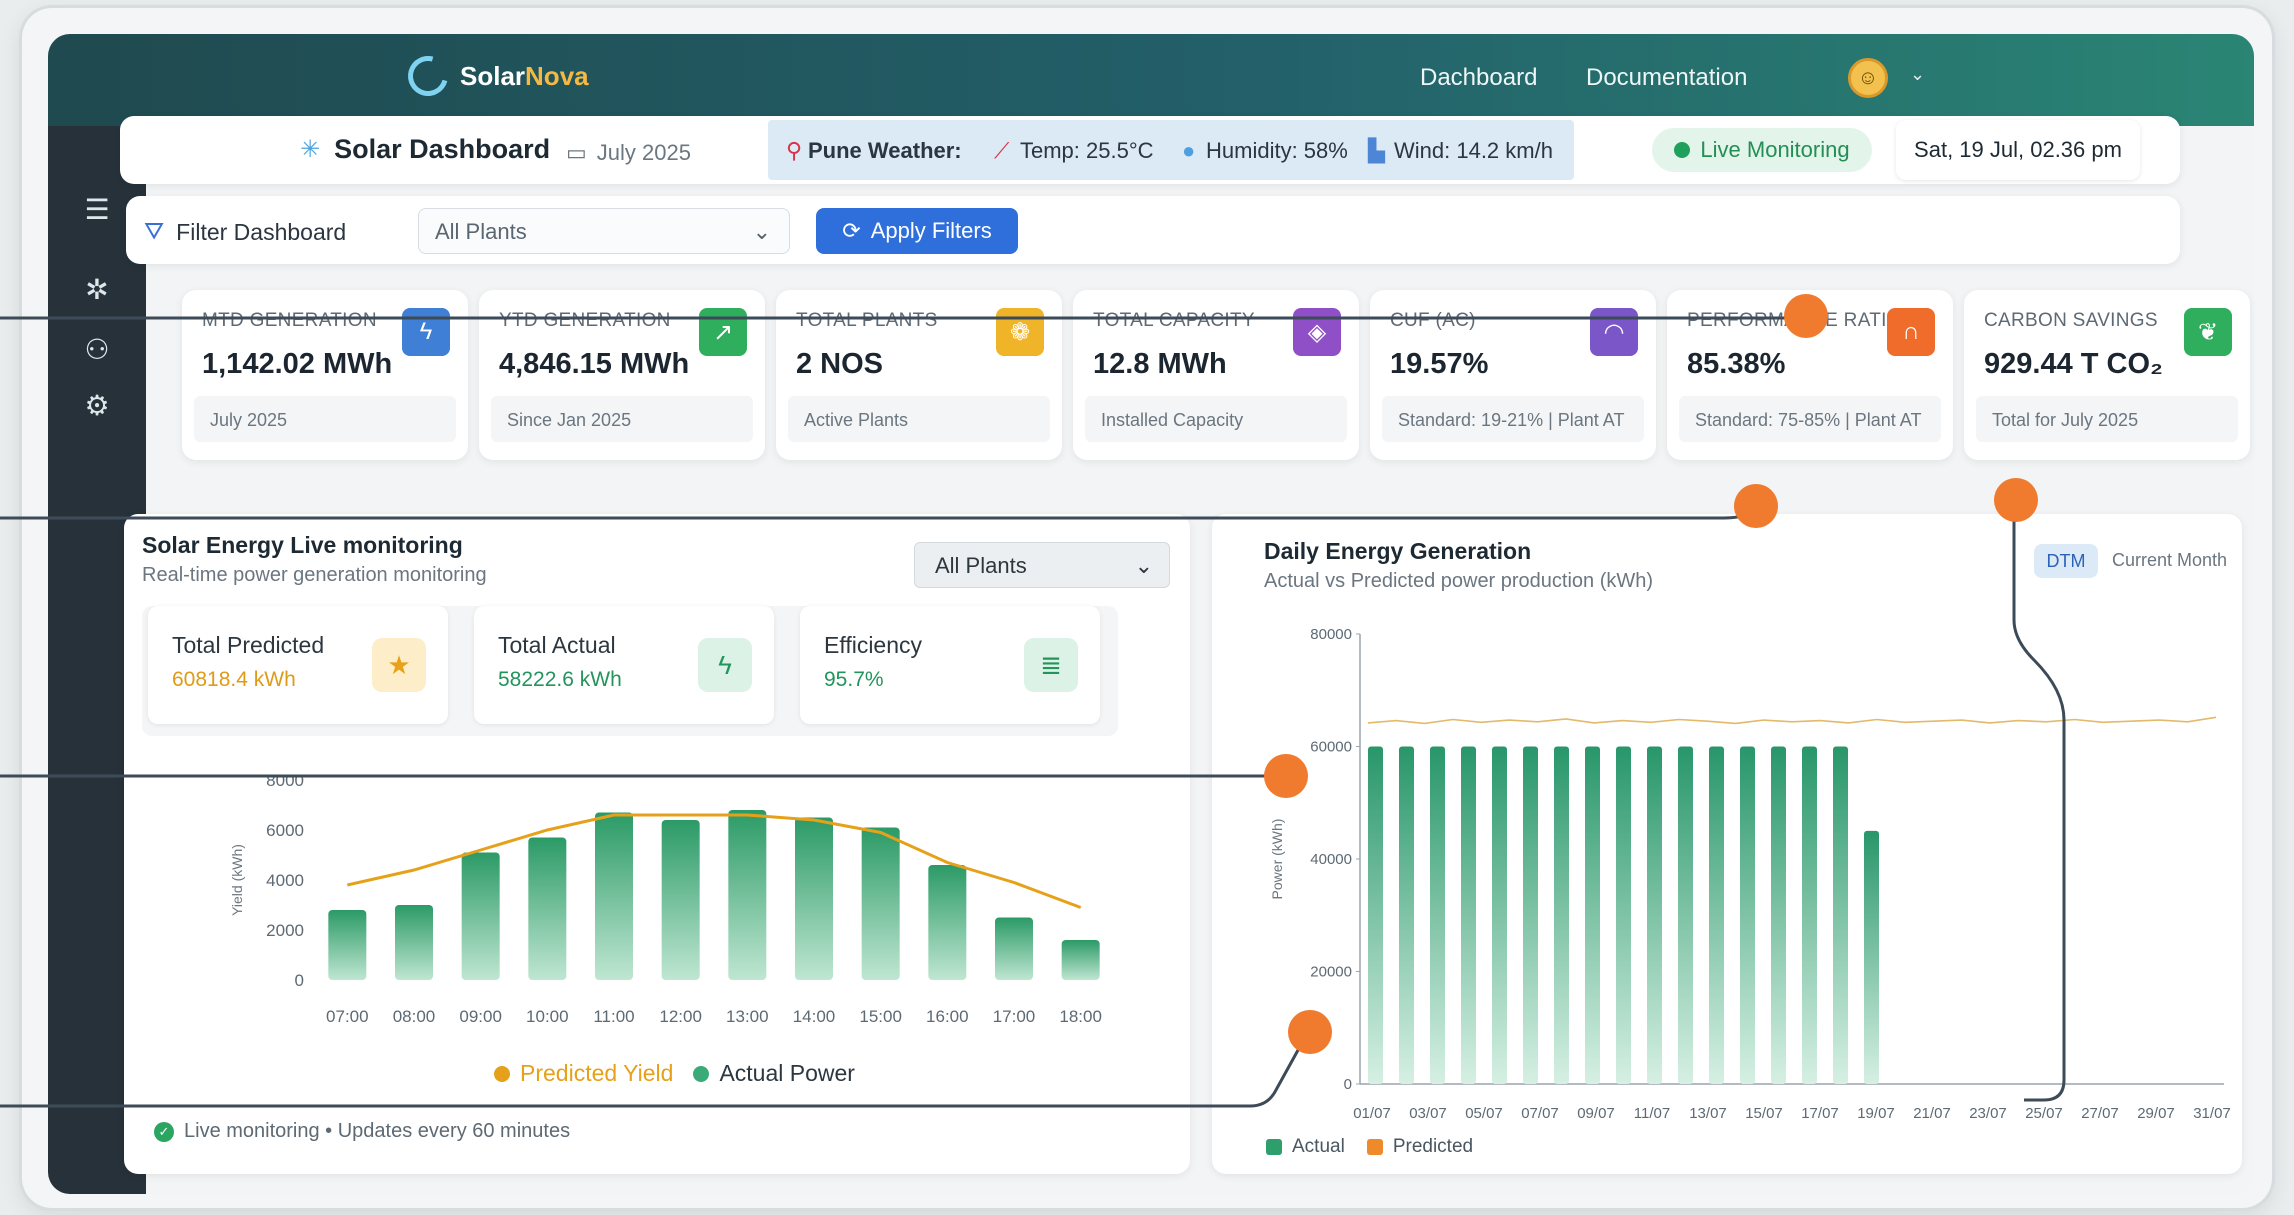  What do you see at coordinates (480, 916) in the screenshot?
I see `bar-actual-09:00` at bounding box center [480, 916].